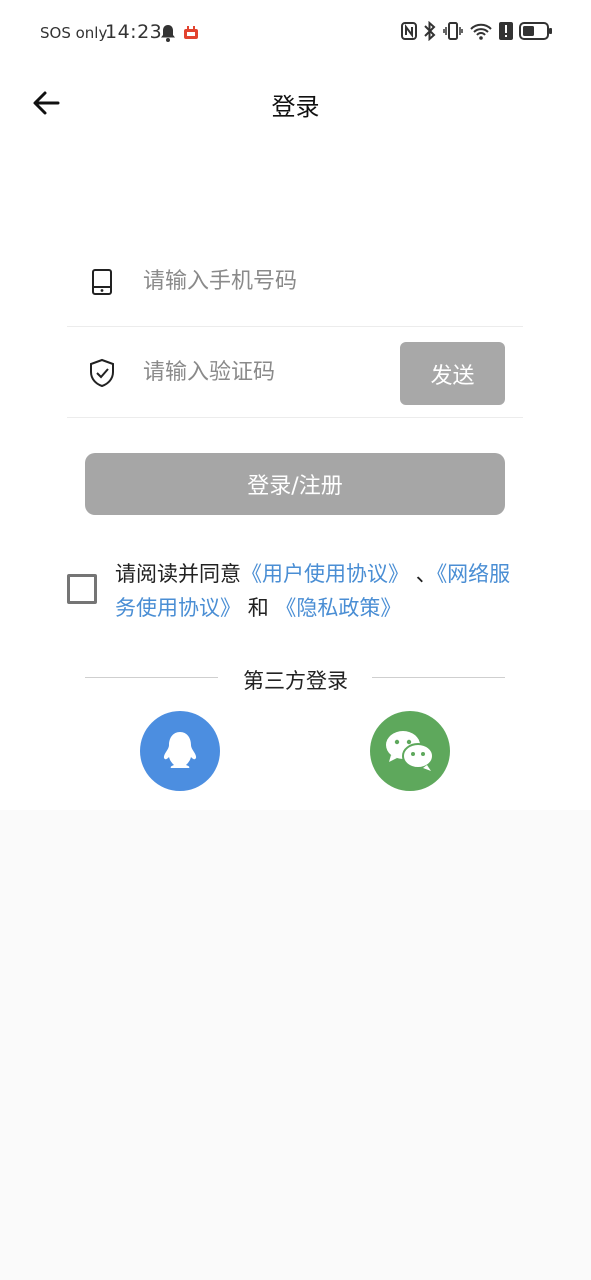  Describe the element at coordinates (506, 31) in the screenshot. I see `alert-icon` at that location.